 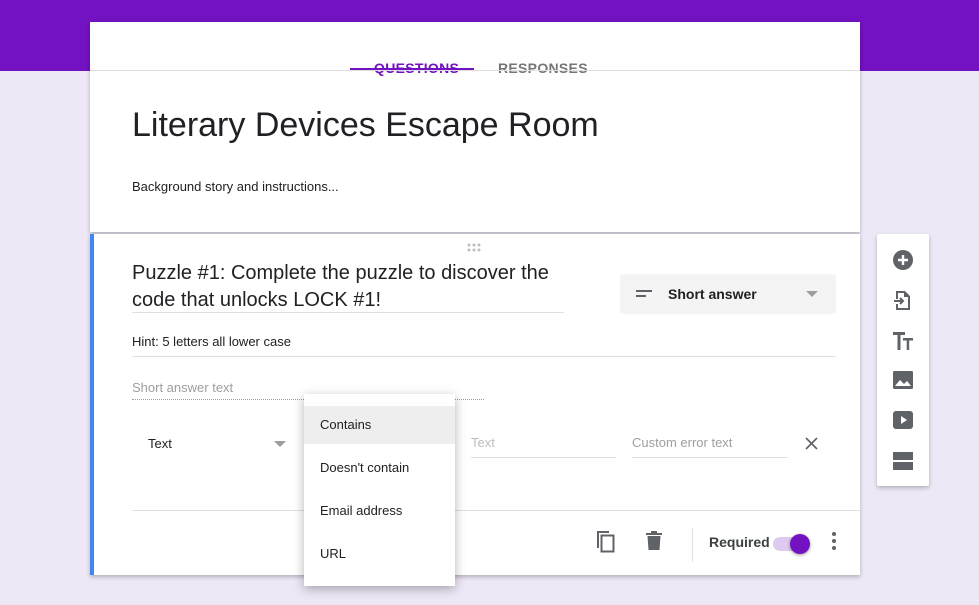 I want to click on delete-icon, so click(x=654, y=541).